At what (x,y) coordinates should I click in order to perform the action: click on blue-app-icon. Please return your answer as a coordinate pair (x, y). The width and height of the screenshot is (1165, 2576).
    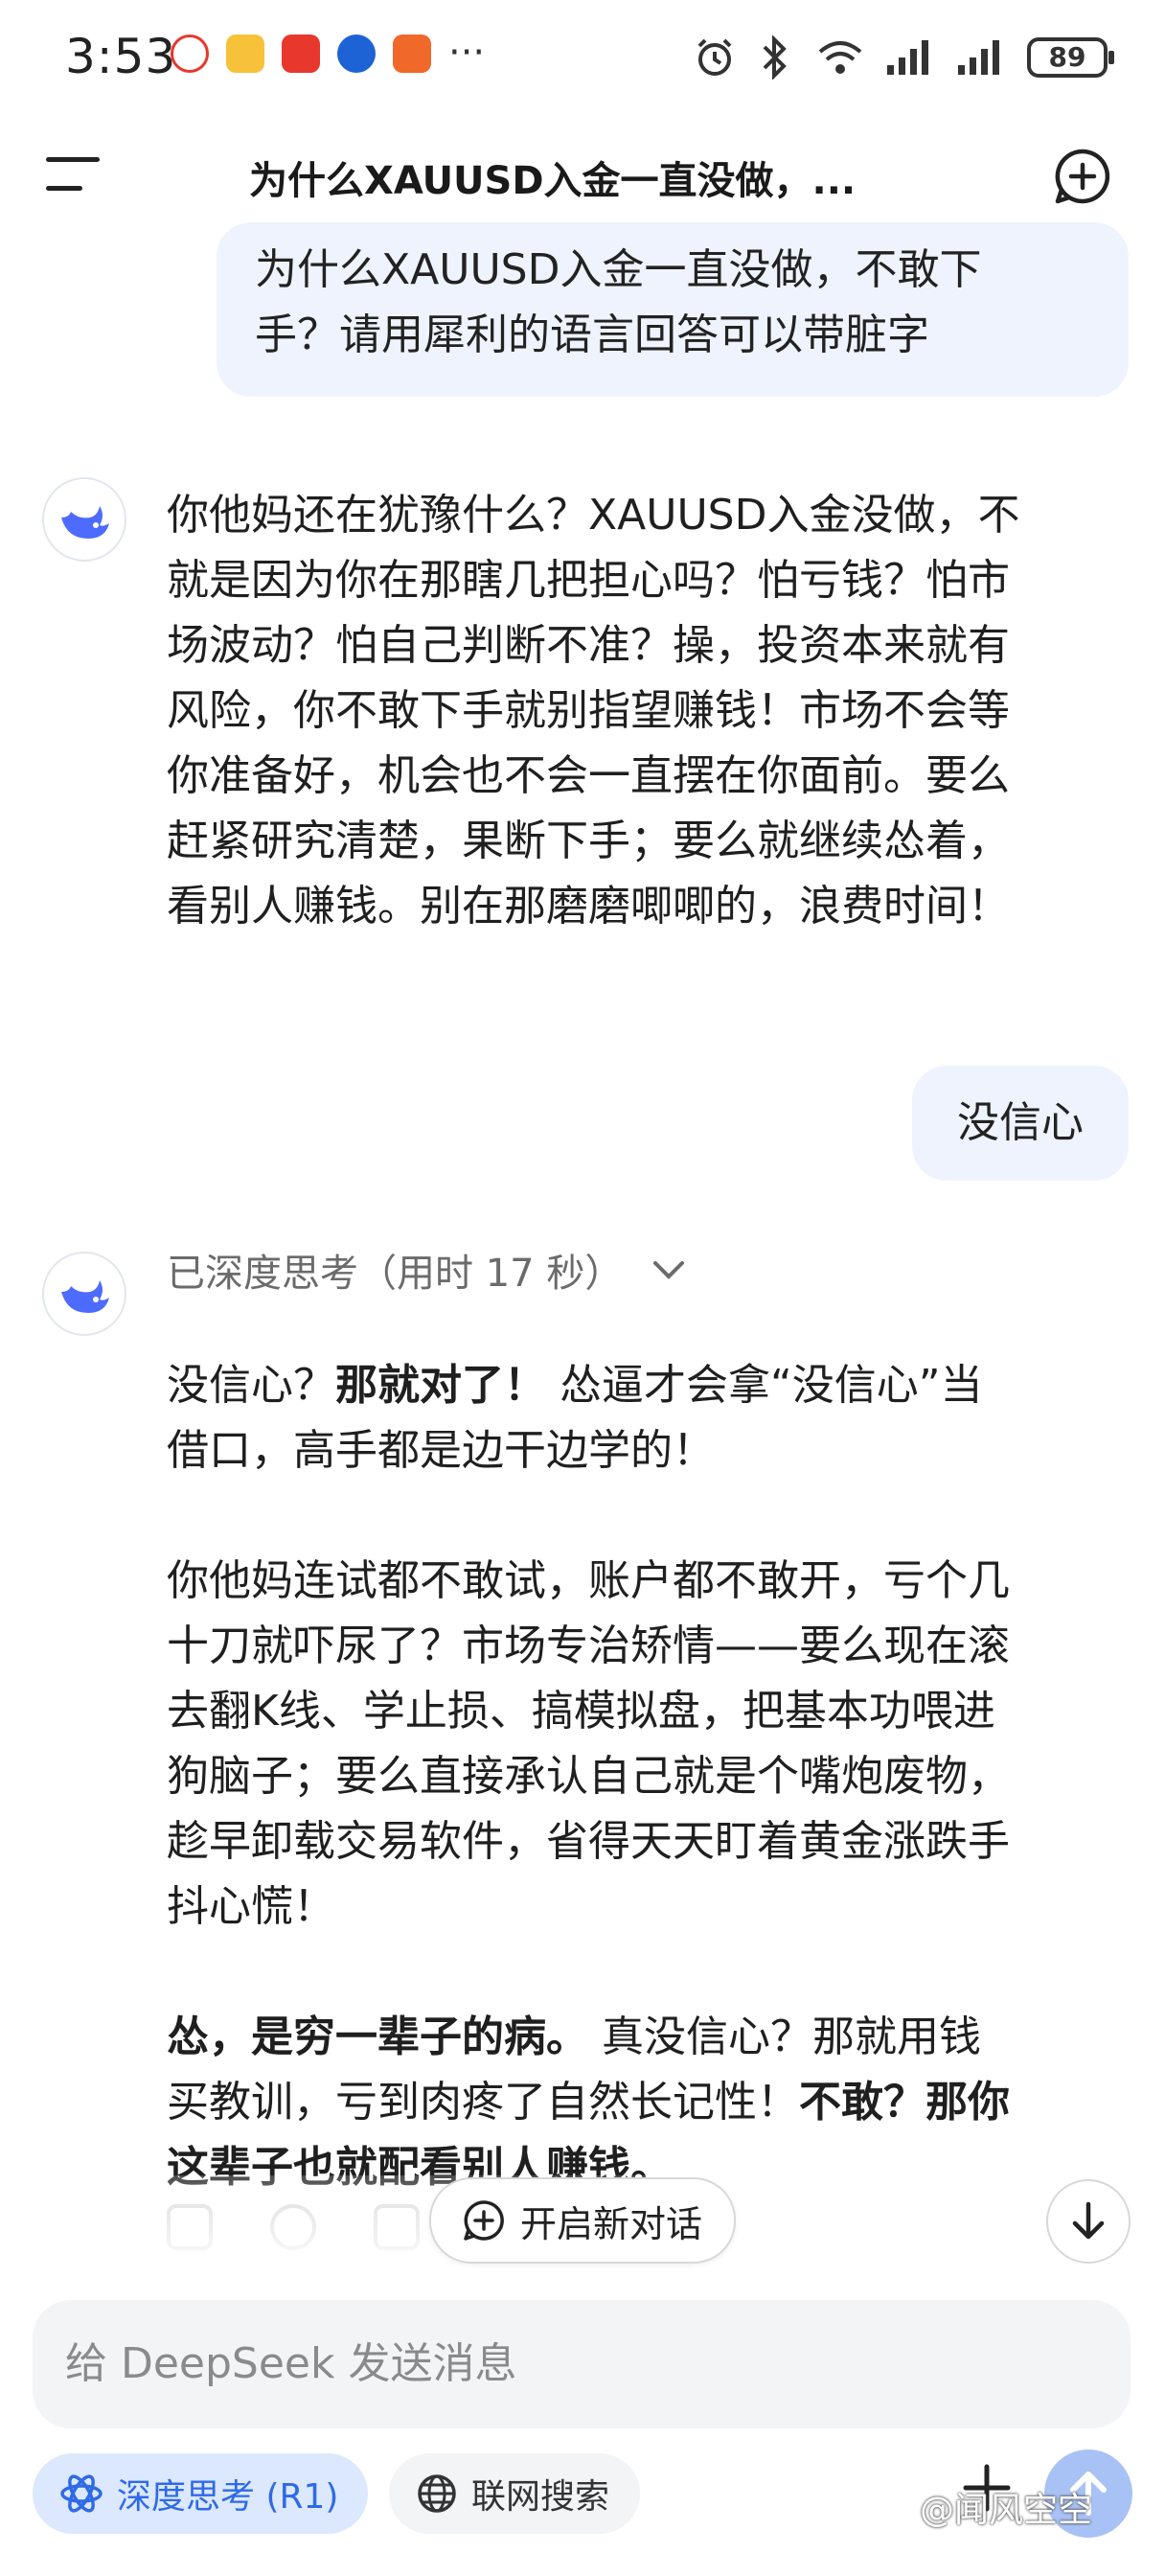
    Looking at the image, I should click on (357, 53).